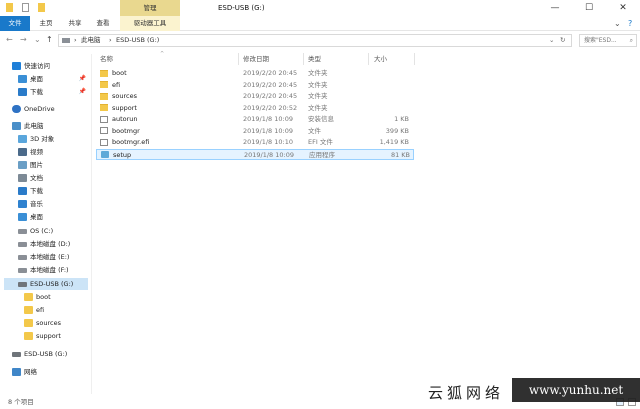  What do you see at coordinates (25, 7) in the screenshot?
I see `properties-icon` at bounding box center [25, 7].